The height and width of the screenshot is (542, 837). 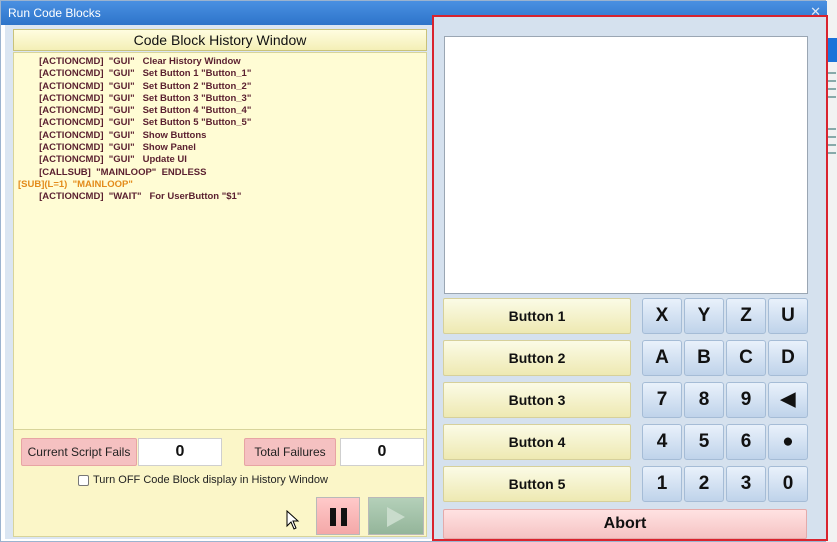 I want to click on key-9: 9, so click(x=746, y=400).